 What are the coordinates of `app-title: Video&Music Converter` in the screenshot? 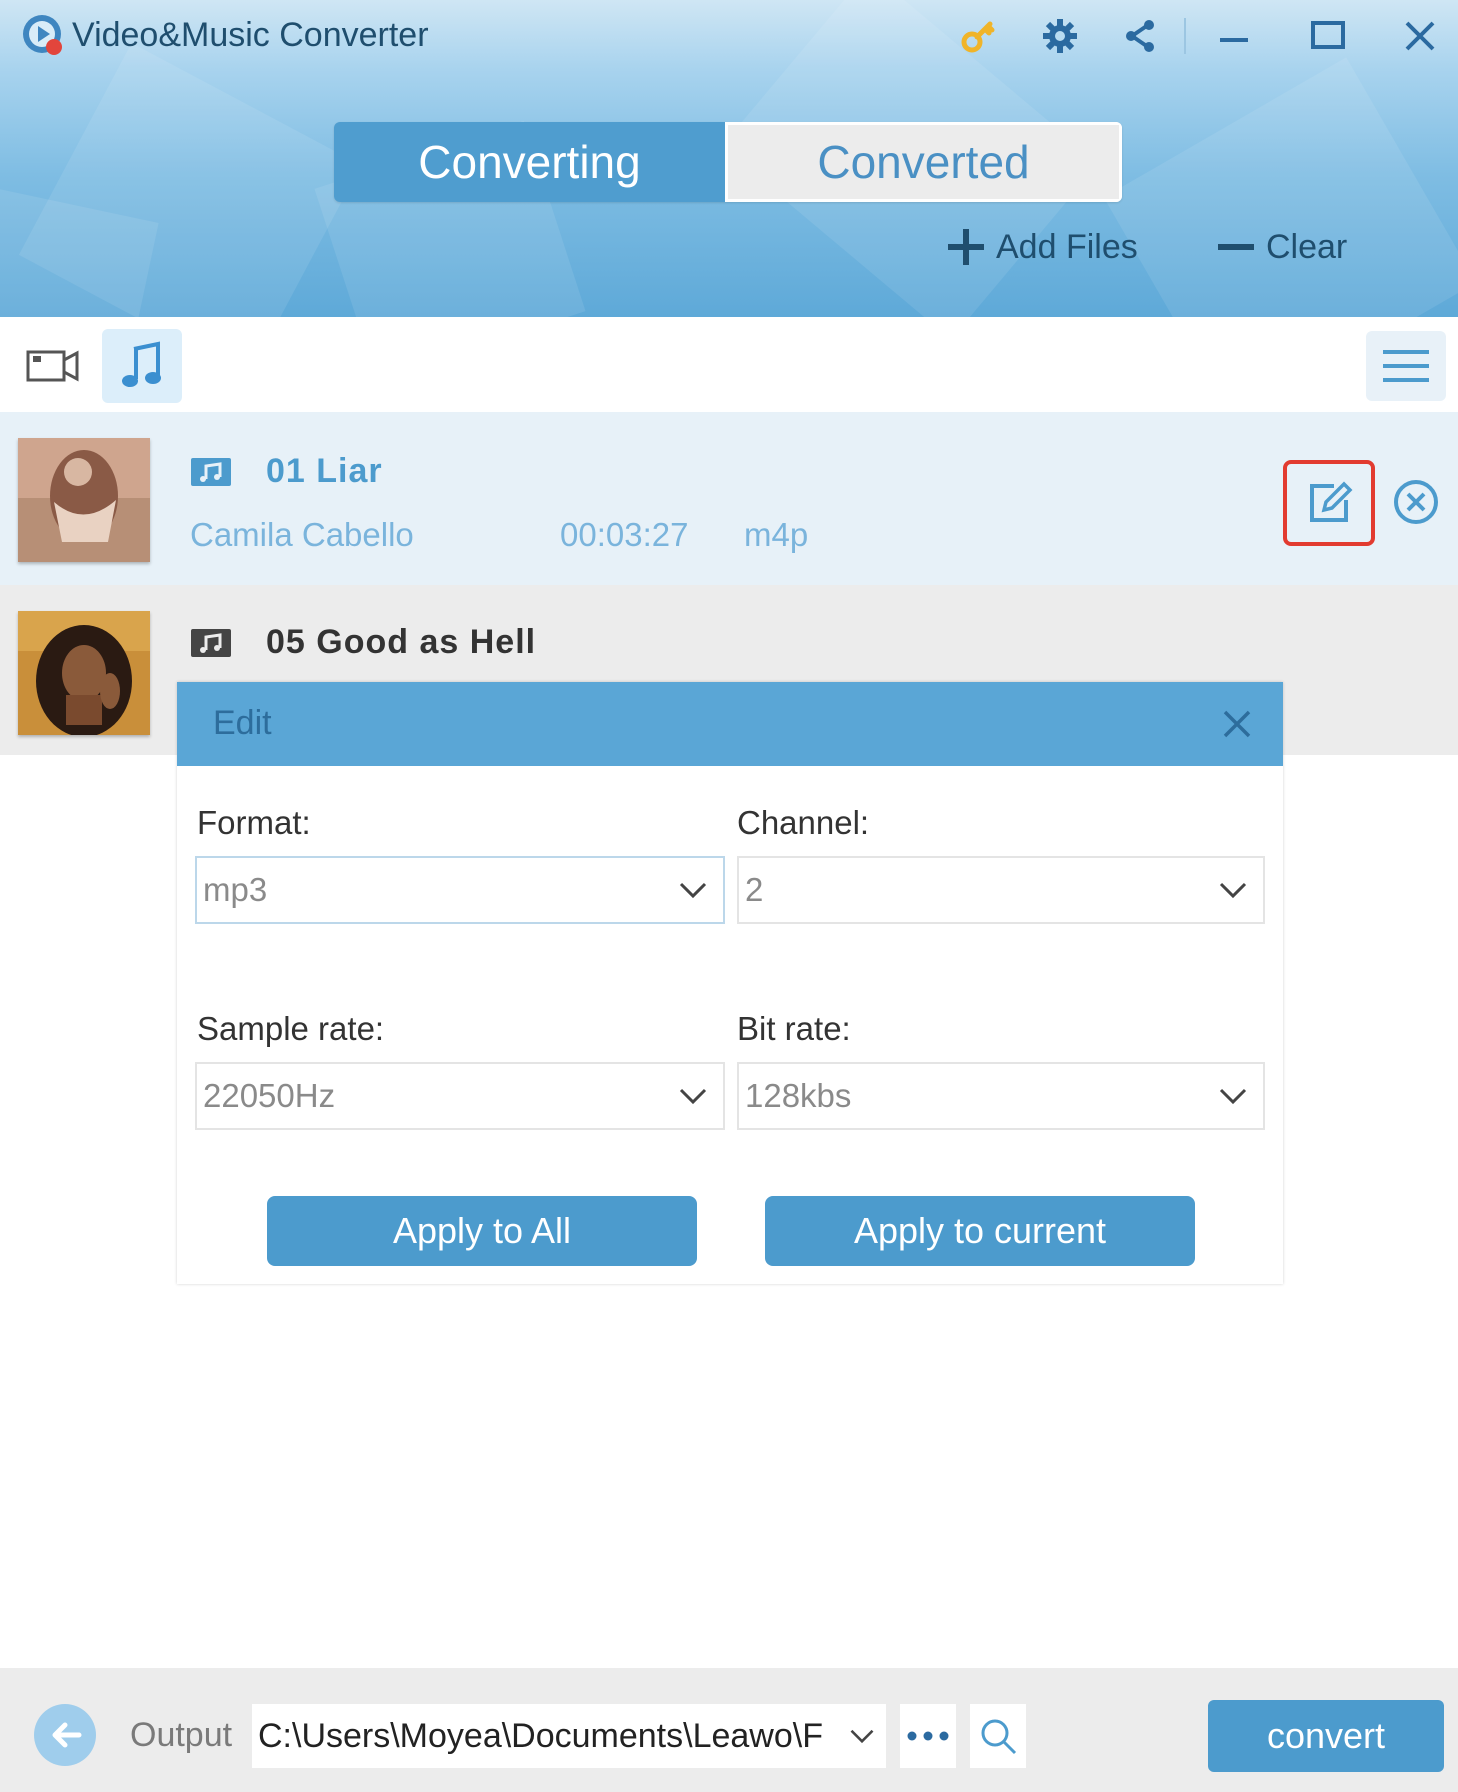 It's located at (250, 35).